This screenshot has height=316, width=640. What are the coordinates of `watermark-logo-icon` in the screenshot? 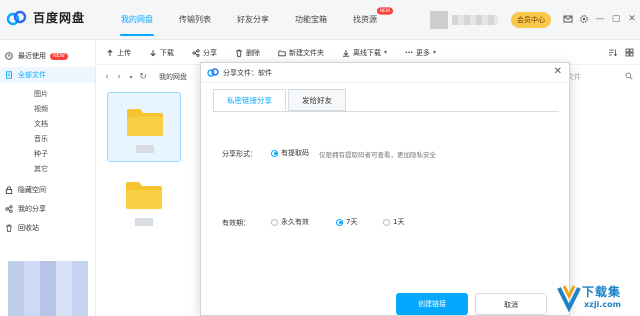 It's located at (569, 298).